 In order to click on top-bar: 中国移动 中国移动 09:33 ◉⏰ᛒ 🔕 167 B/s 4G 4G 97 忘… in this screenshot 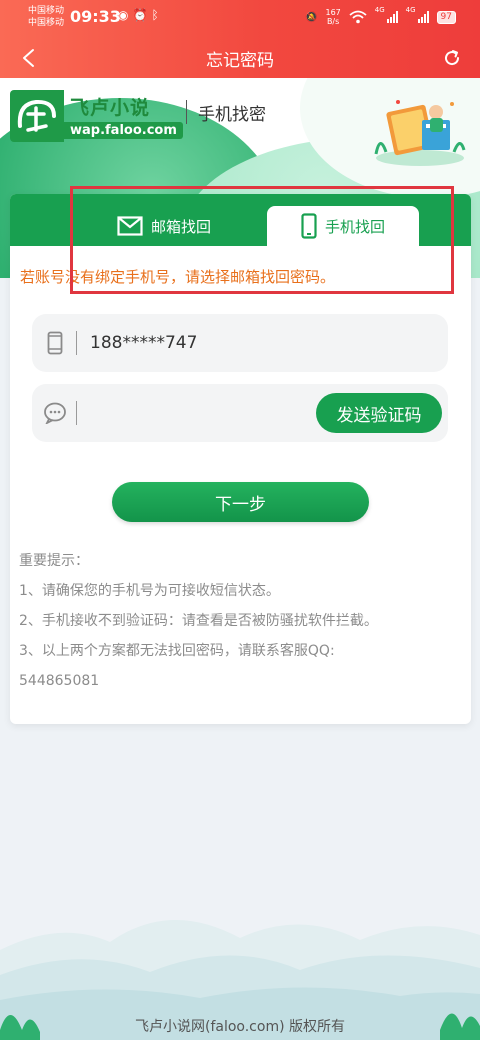, I will do `click(240, 39)`.